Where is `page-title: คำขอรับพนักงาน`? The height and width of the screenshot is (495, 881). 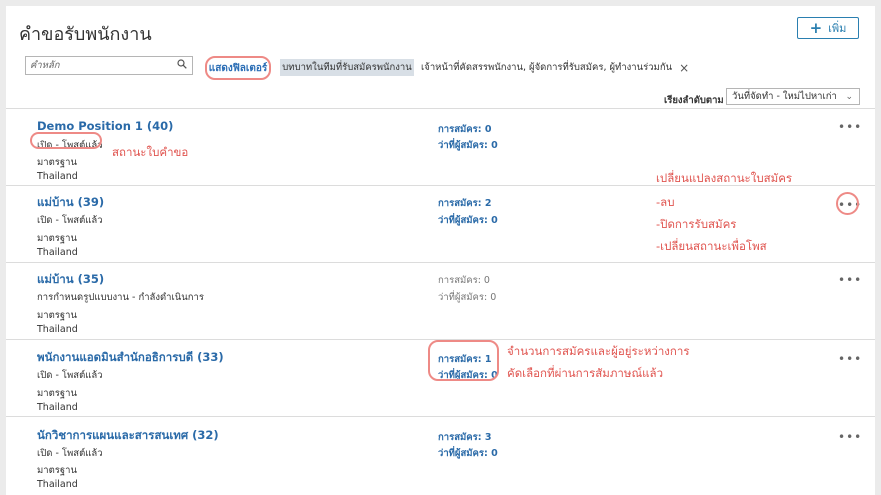 page-title: คำขอรับพนักงาน is located at coordinates (85, 34).